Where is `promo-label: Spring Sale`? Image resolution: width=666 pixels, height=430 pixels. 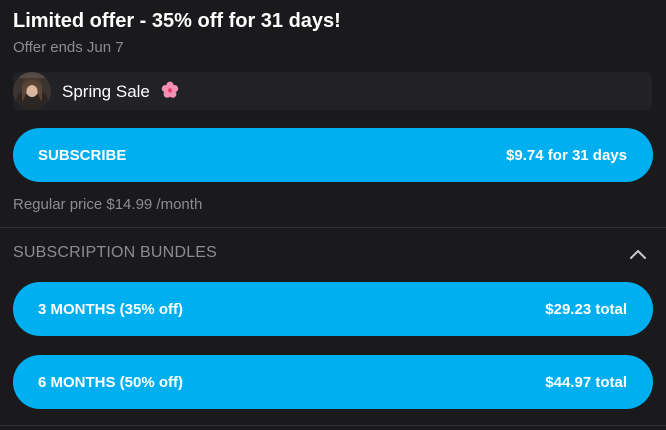
promo-label: Spring Sale is located at coordinates (120, 91).